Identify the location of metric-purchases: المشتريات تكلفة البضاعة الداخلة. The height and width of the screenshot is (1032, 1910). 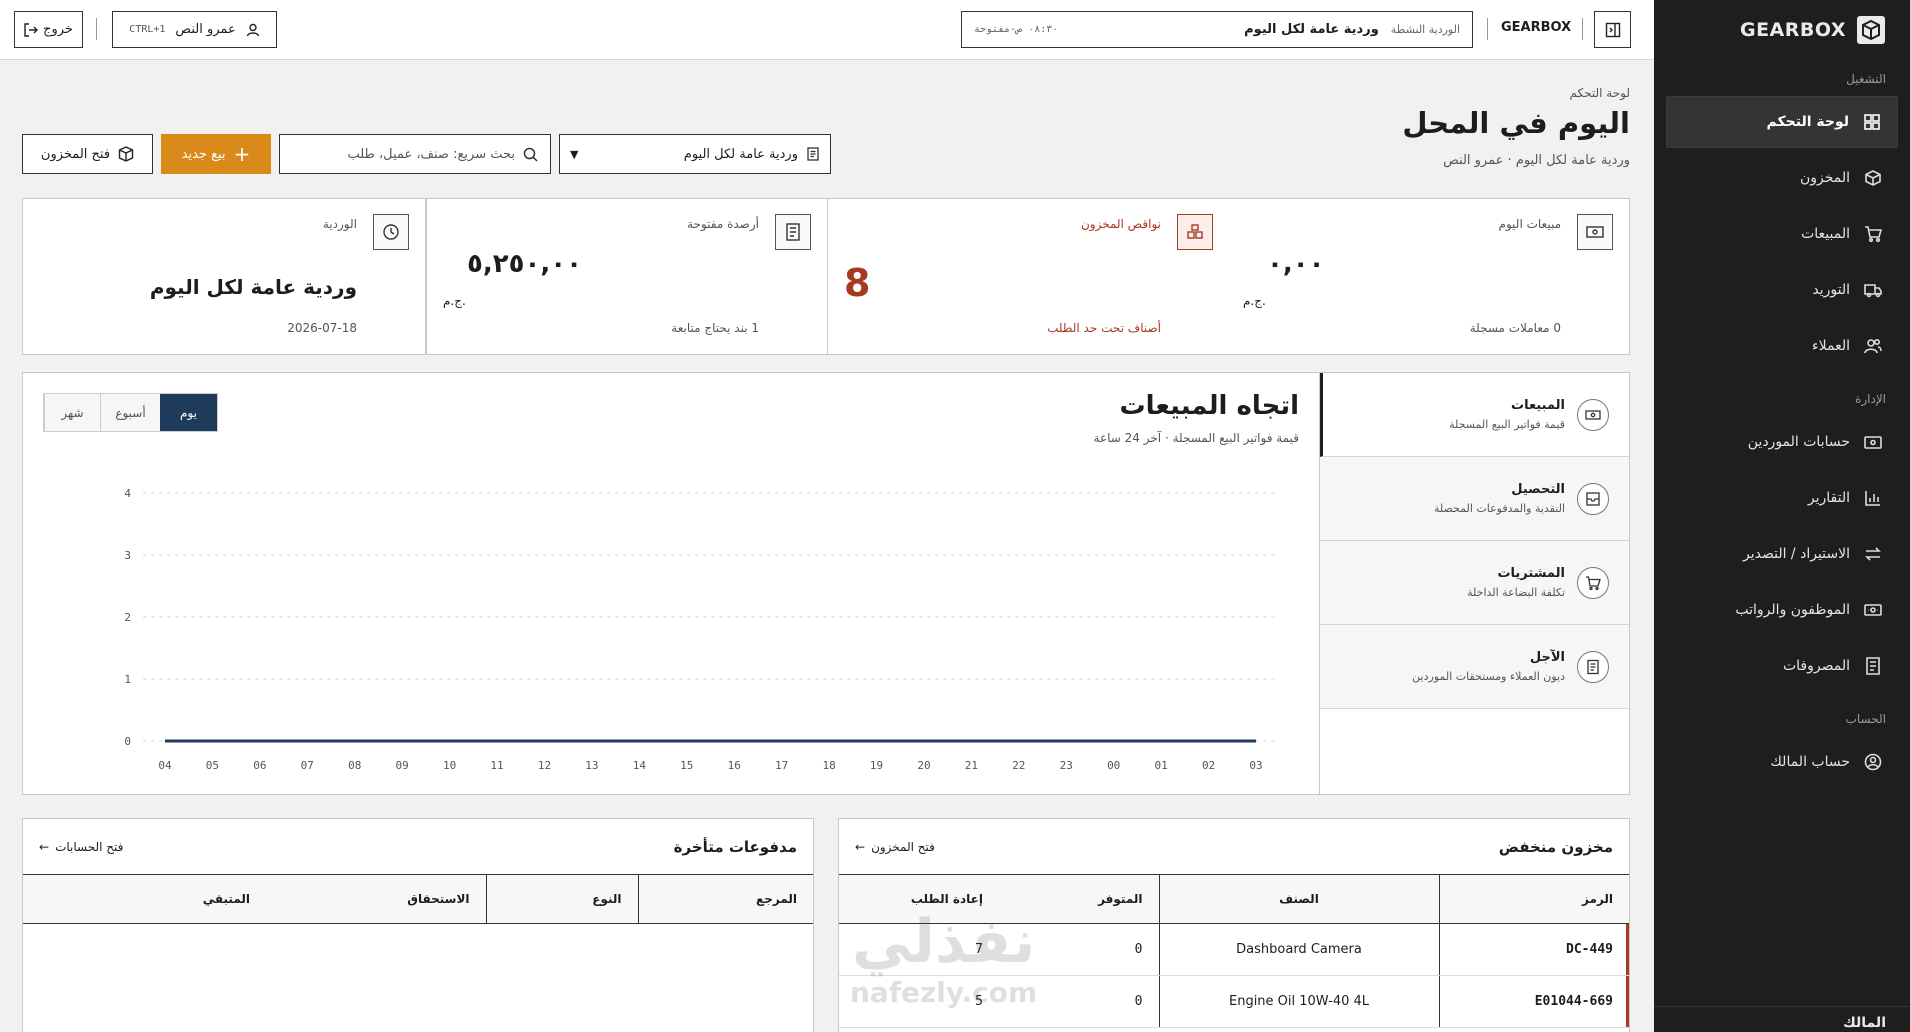
(1474, 583).